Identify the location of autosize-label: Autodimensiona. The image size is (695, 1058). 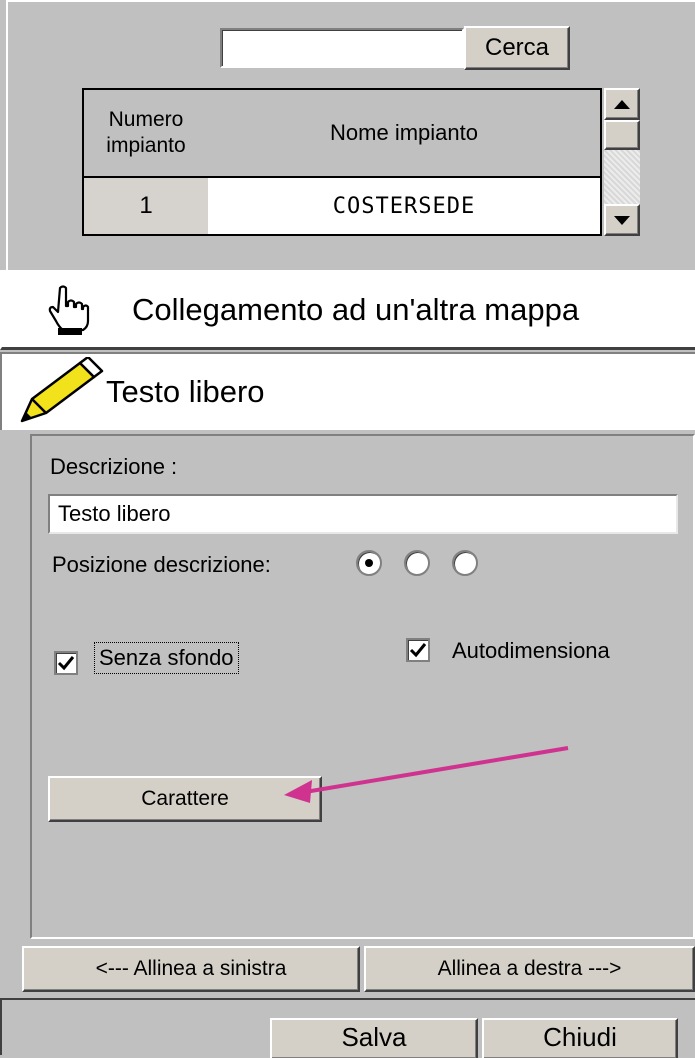
(531, 651).